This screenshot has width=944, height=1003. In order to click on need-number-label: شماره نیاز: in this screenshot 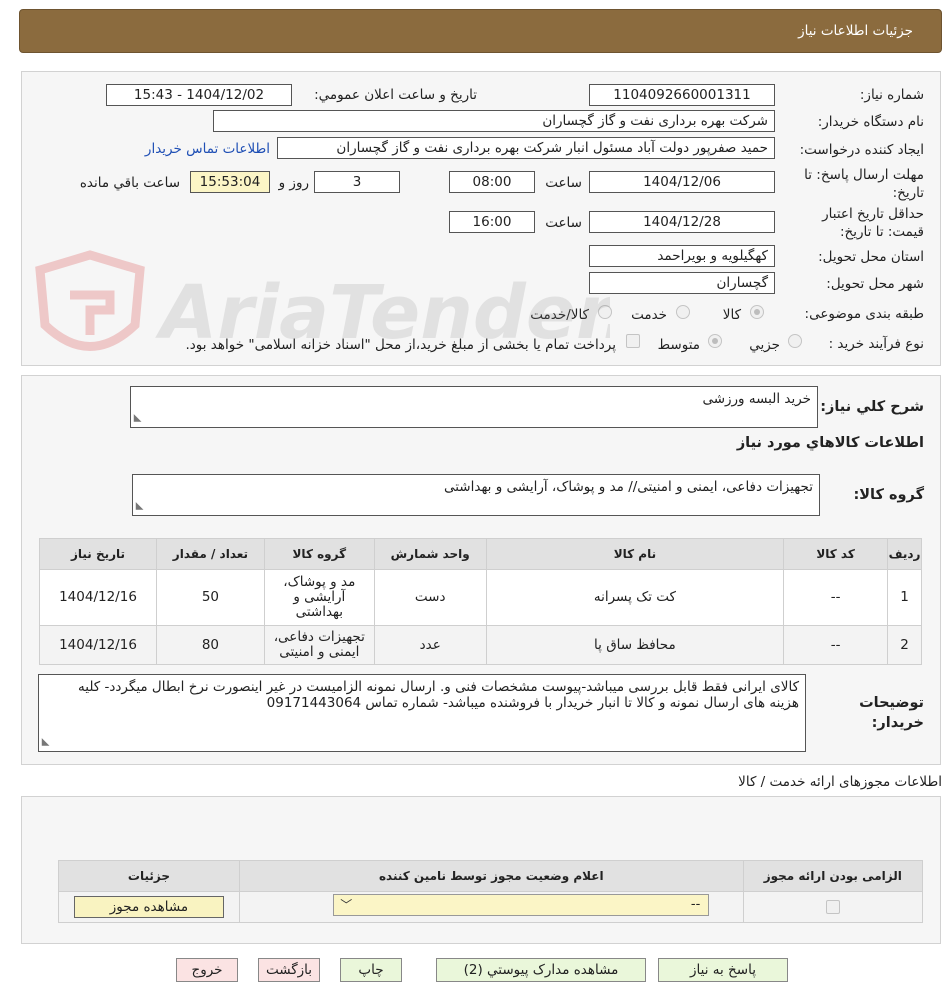, I will do `click(891, 95)`.